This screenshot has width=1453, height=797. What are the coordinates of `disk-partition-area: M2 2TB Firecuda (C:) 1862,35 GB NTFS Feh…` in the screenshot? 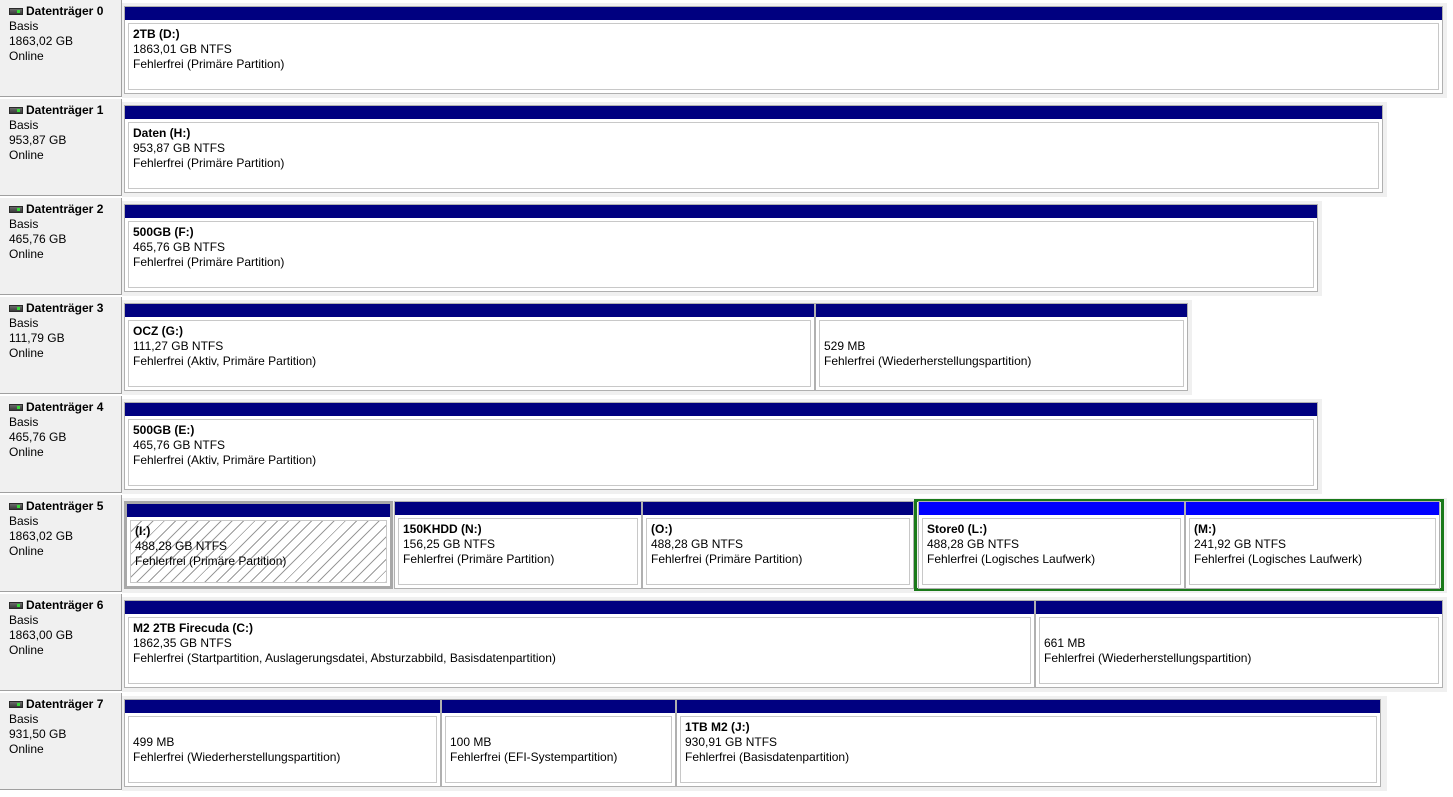 It's located at (784, 644).